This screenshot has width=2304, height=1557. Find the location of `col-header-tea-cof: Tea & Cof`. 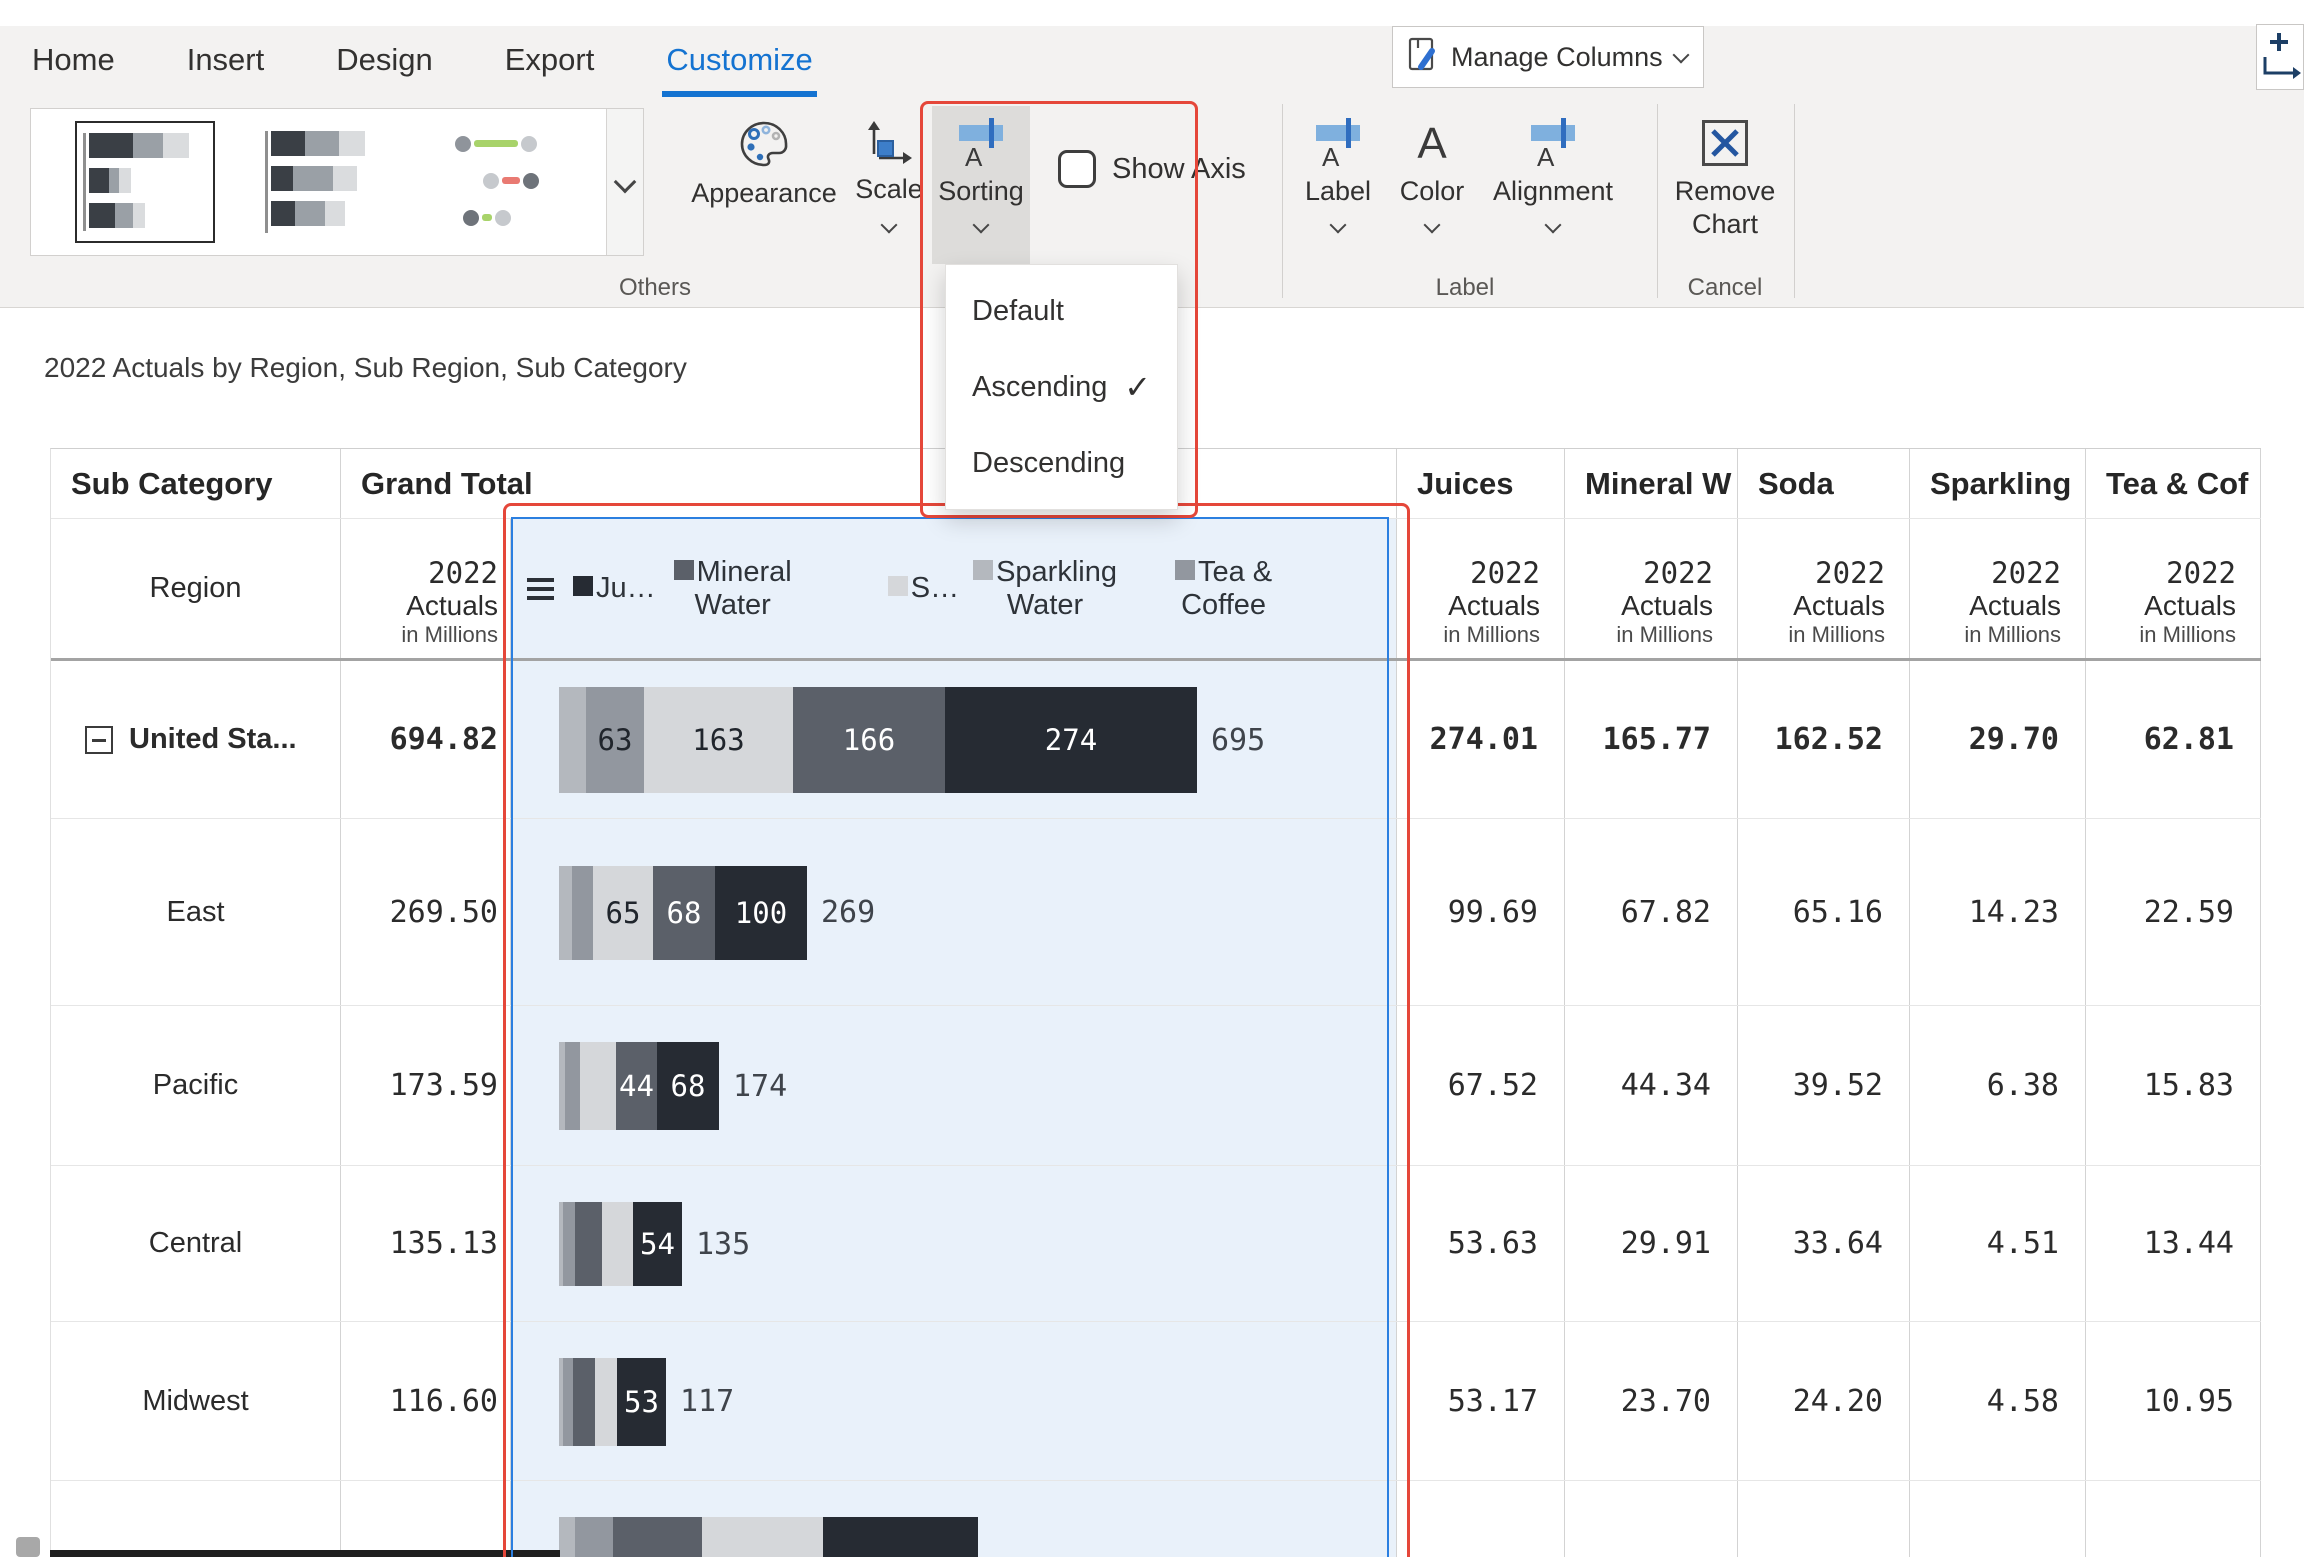

col-header-tea-cof: Tea & Cof is located at coordinates (2173, 483).